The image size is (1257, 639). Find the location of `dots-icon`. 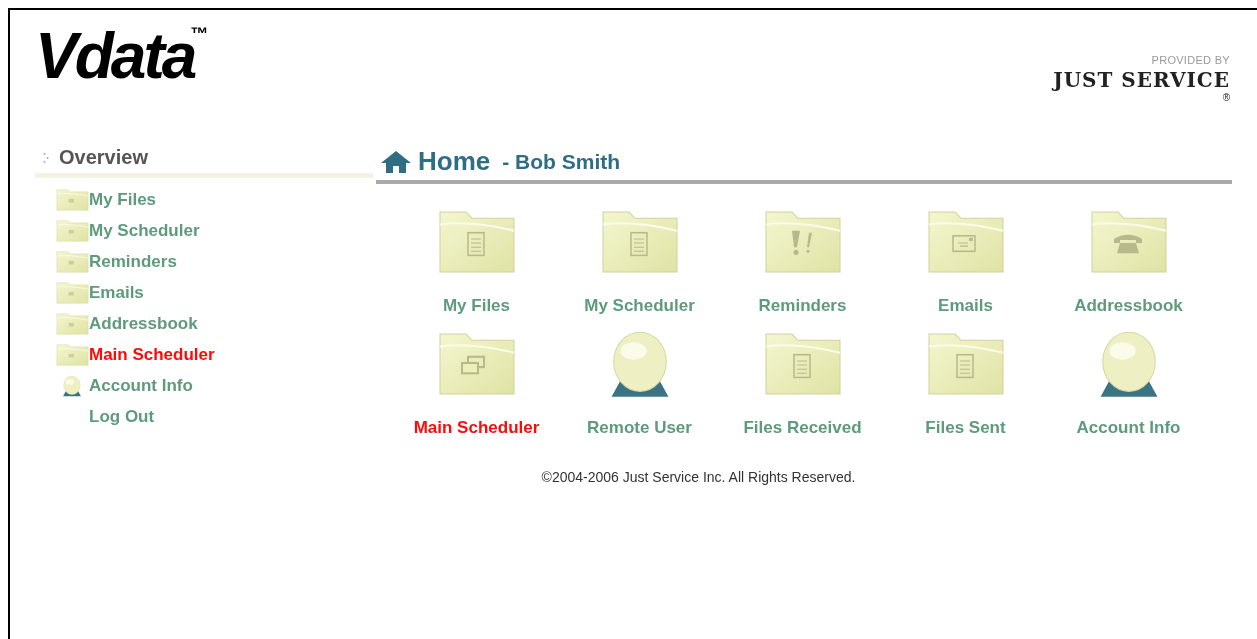

dots-icon is located at coordinates (46, 157).